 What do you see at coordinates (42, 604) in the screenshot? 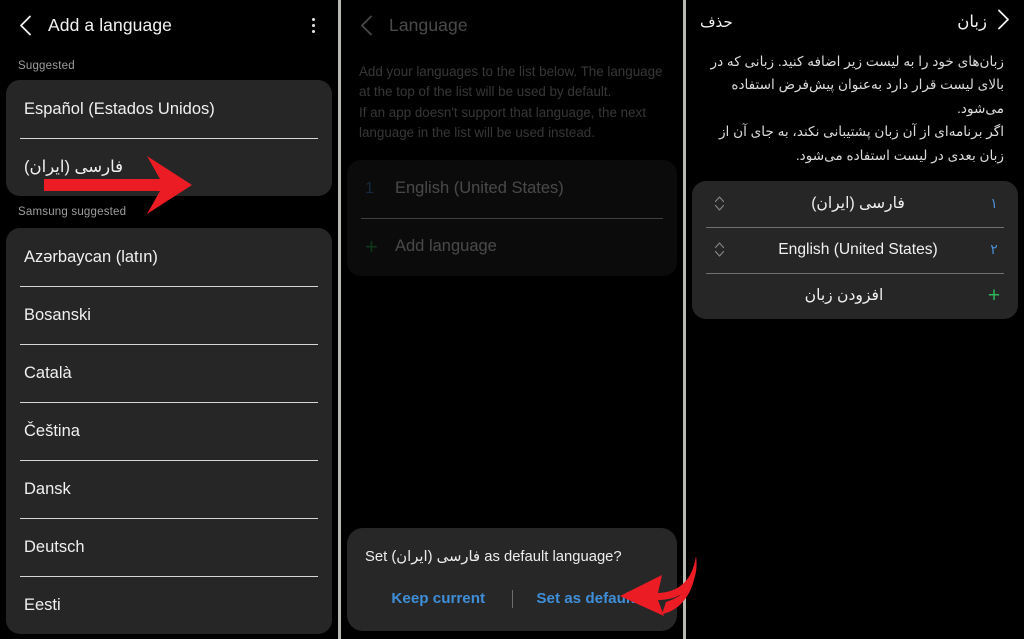
I see `language-name: Eesti` at bounding box center [42, 604].